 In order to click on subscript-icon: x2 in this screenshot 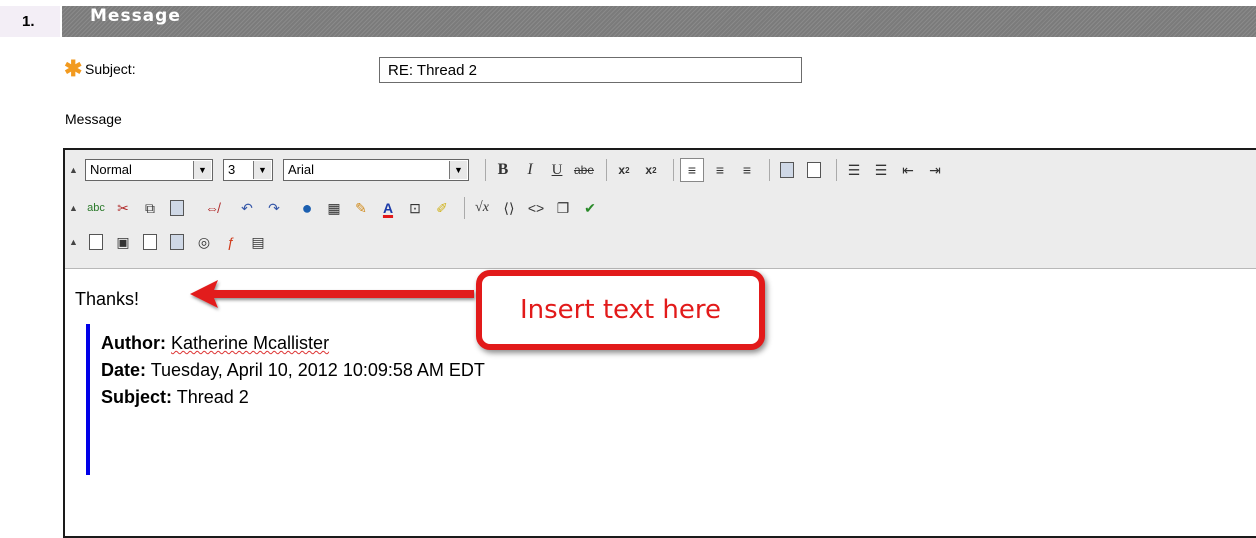, I will do `click(624, 170)`.